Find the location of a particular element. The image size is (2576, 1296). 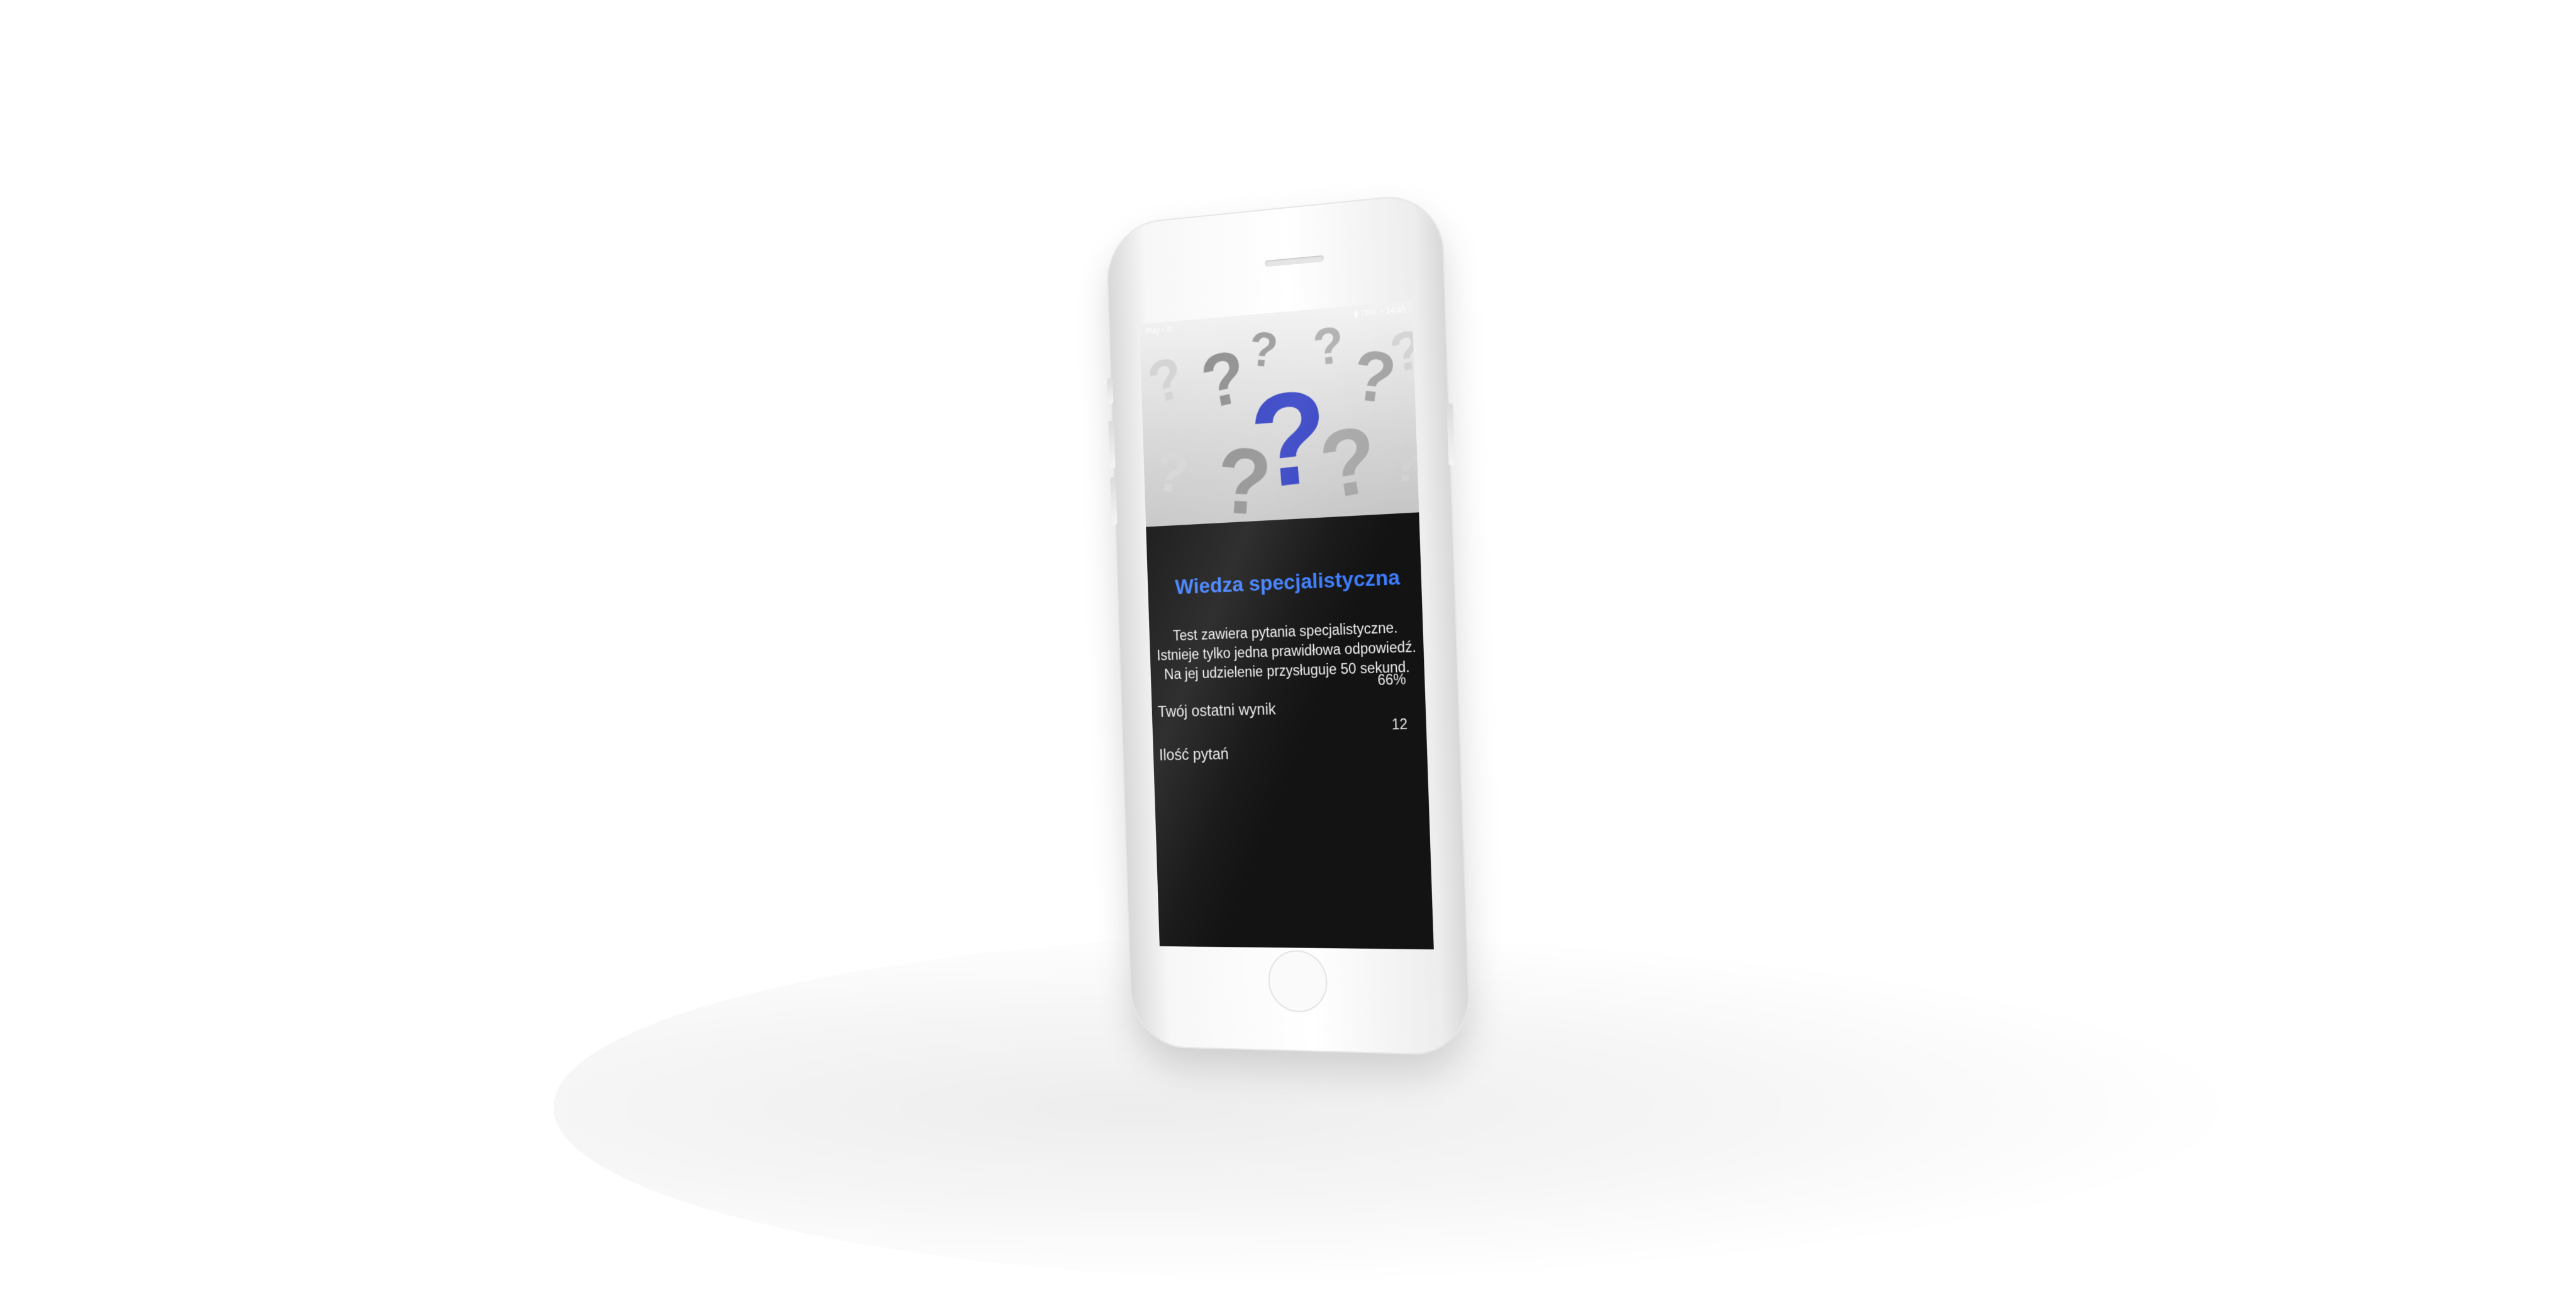

question-count-label: Ilość pytań is located at coordinates (1194, 755).